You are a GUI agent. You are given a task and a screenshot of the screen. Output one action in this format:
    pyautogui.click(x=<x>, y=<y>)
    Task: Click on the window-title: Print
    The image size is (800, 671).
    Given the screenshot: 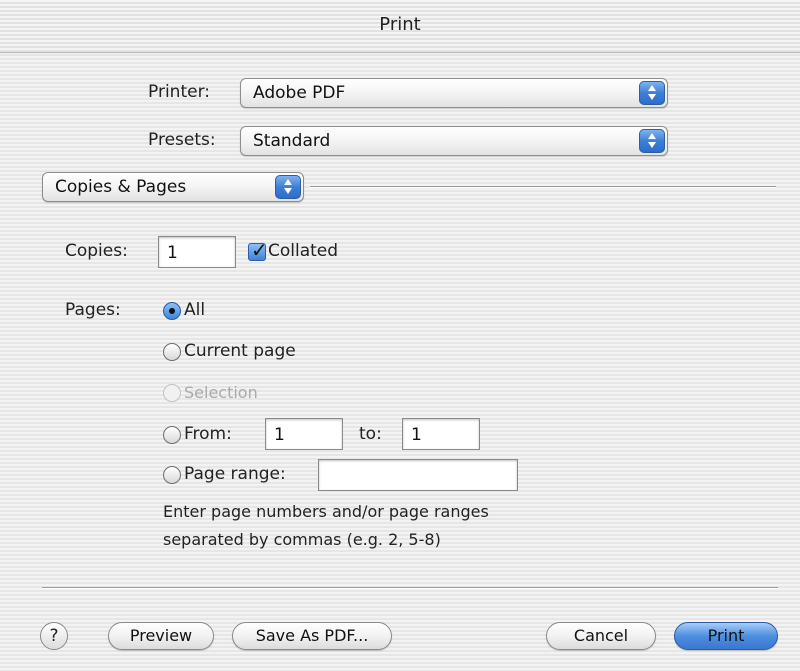 What is the action you would take?
    pyautogui.click(x=400, y=24)
    